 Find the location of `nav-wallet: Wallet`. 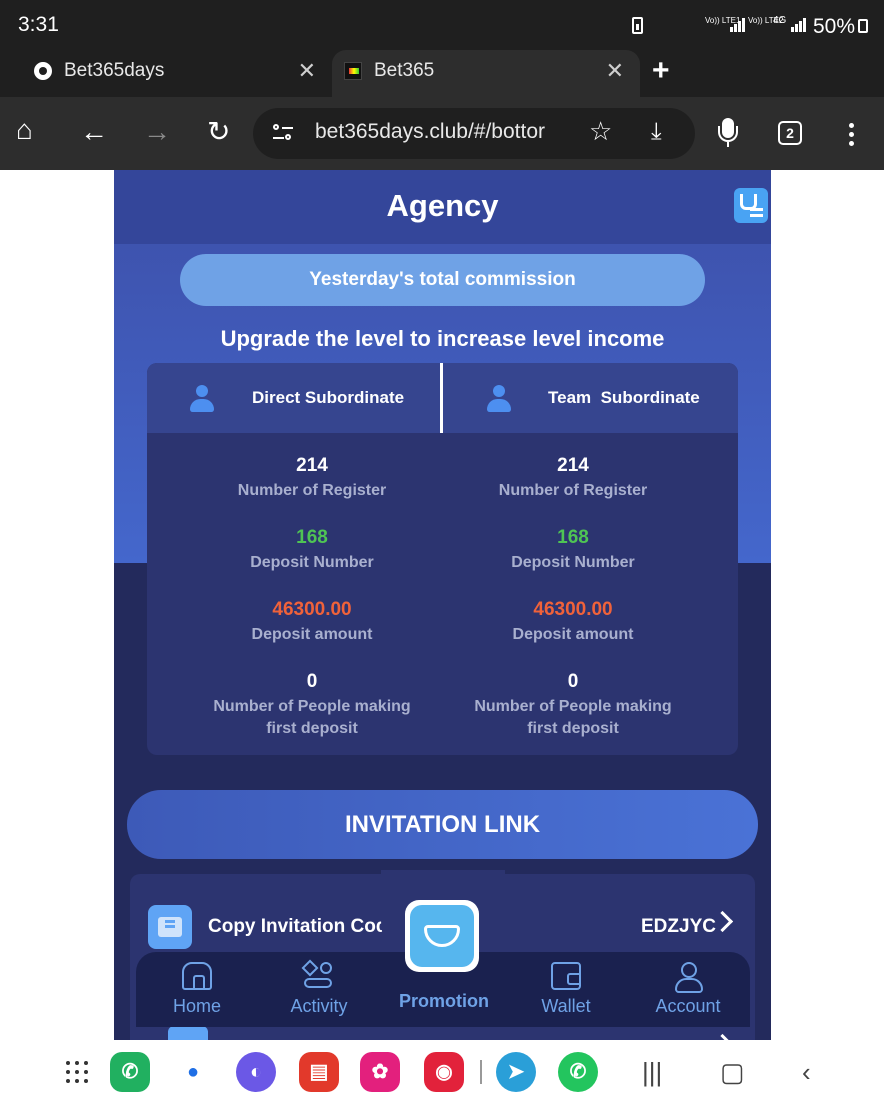

nav-wallet: Wallet is located at coordinates (566, 989).